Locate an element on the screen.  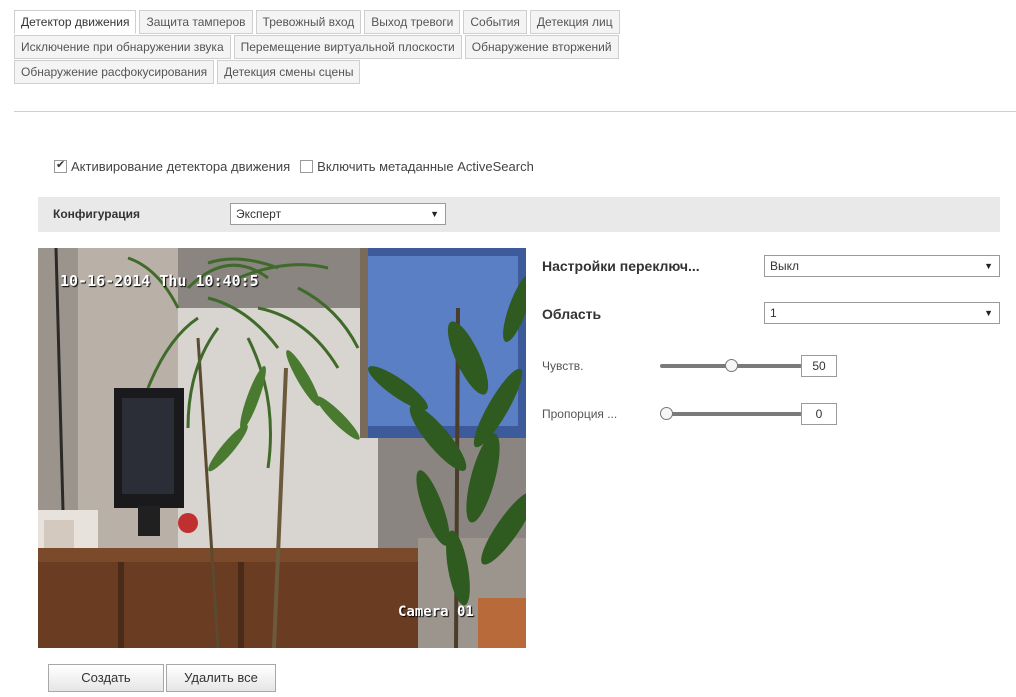
tab-alarm-input: Тревожный вход is located at coordinates (308, 22).